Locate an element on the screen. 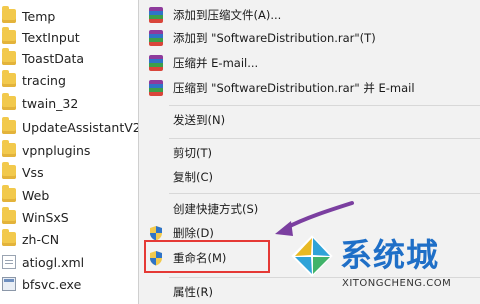 This screenshot has width=480, height=304. file-row-textinput: TextInput is located at coordinates (70, 37).